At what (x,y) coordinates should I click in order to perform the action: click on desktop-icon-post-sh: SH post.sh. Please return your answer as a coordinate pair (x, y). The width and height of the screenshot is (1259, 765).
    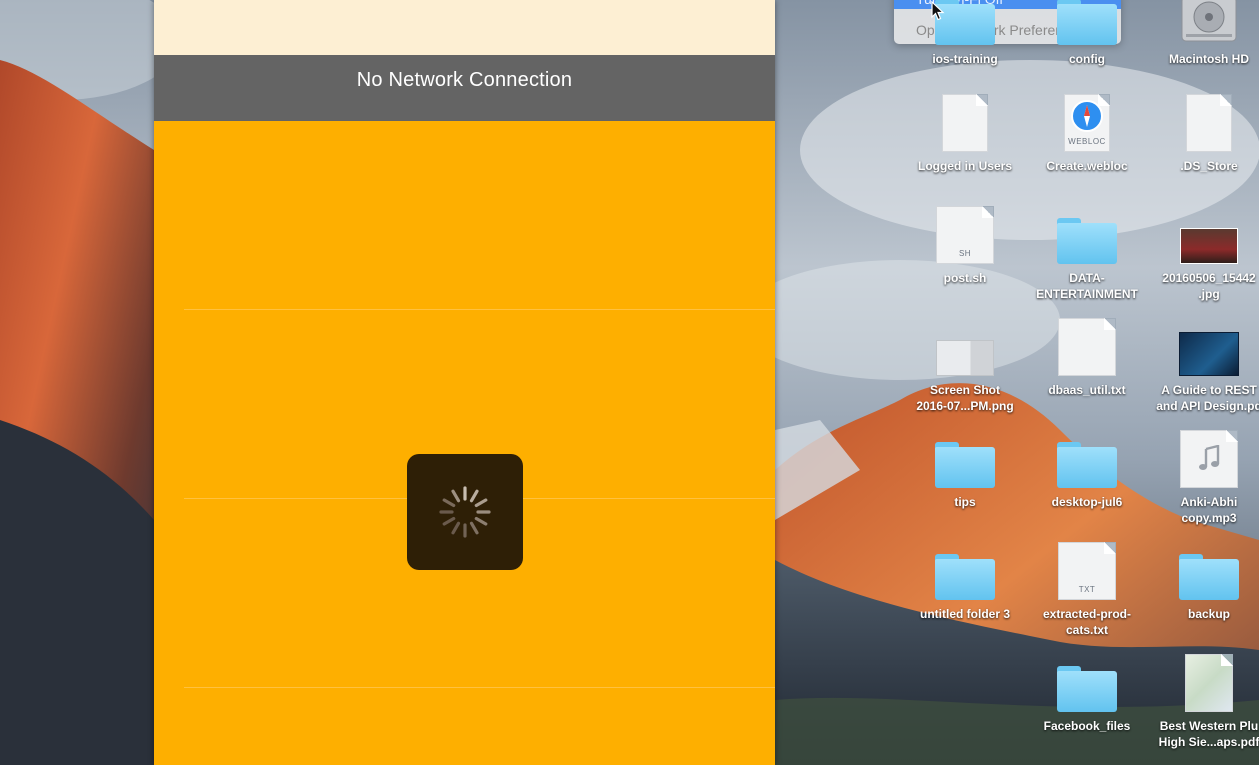
    Looking at the image, I should click on (965, 245).